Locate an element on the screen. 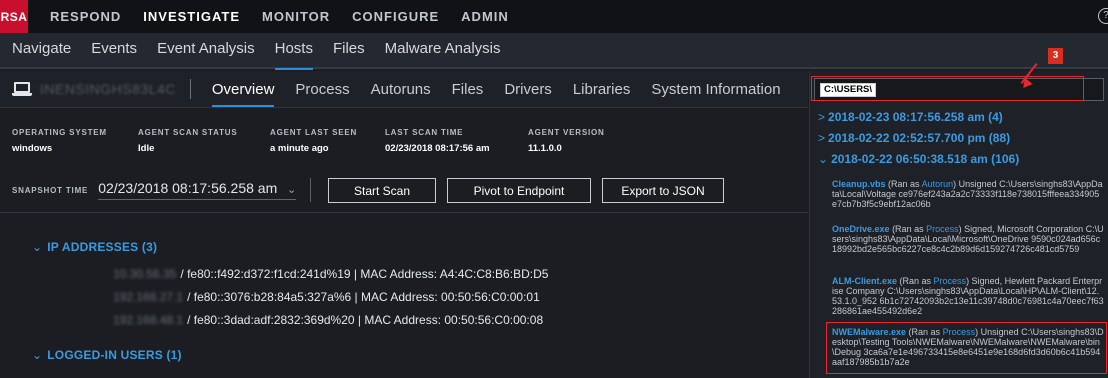 This screenshot has width=1108, height=378. rsa-logo: RSA is located at coordinates (14, 16).